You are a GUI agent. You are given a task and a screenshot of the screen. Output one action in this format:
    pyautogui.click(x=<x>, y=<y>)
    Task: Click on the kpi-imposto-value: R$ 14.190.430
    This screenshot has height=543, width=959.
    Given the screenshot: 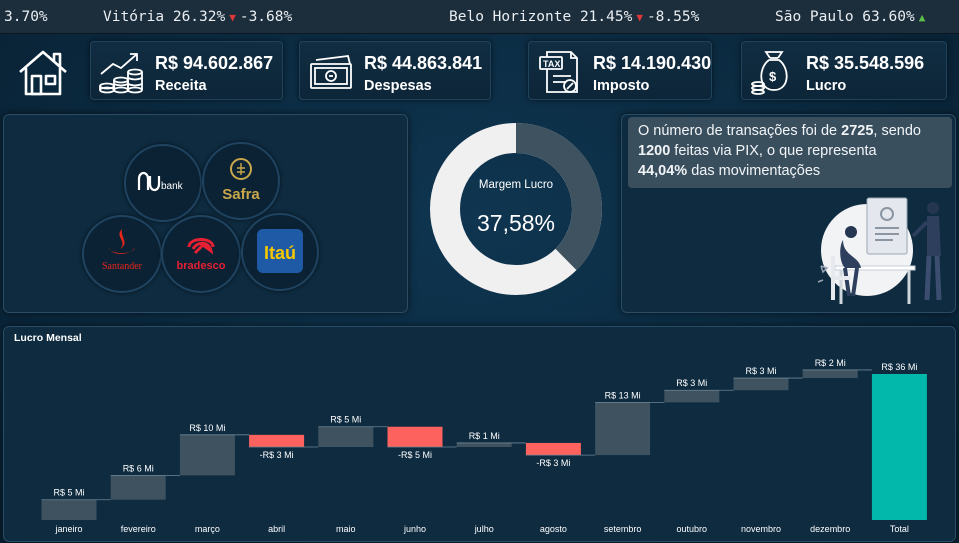 What is the action you would take?
    pyautogui.click(x=652, y=63)
    